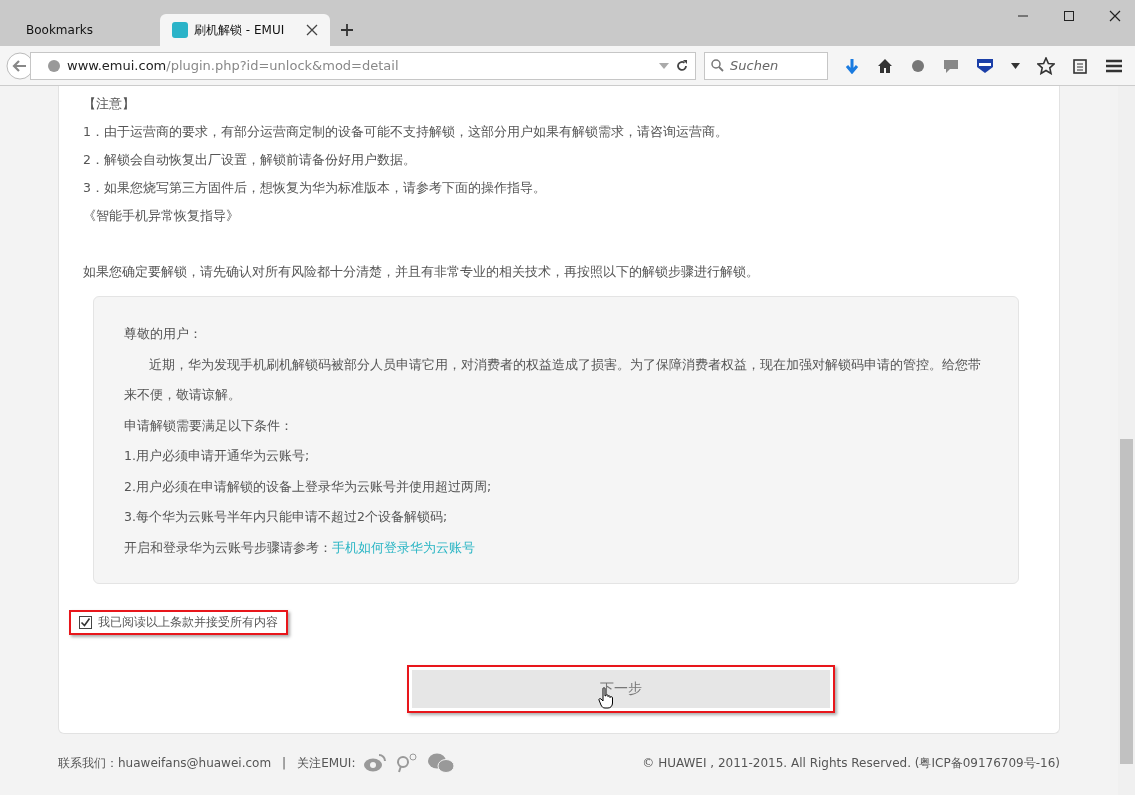 The width and height of the screenshot is (1135, 795). What do you see at coordinates (233, 65) in the screenshot?
I see `url-text: www.emui.com/plugin.php?id=unlock&mod=detail` at bounding box center [233, 65].